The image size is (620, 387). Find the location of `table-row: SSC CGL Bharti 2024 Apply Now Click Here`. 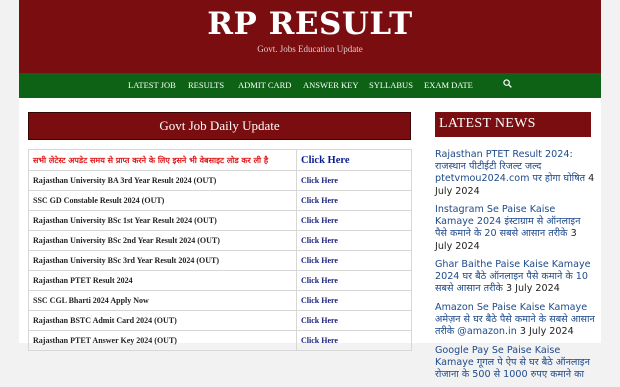

table-row: SSC CGL Bharti 2024 Apply Now Click Here is located at coordinates (220, 300).